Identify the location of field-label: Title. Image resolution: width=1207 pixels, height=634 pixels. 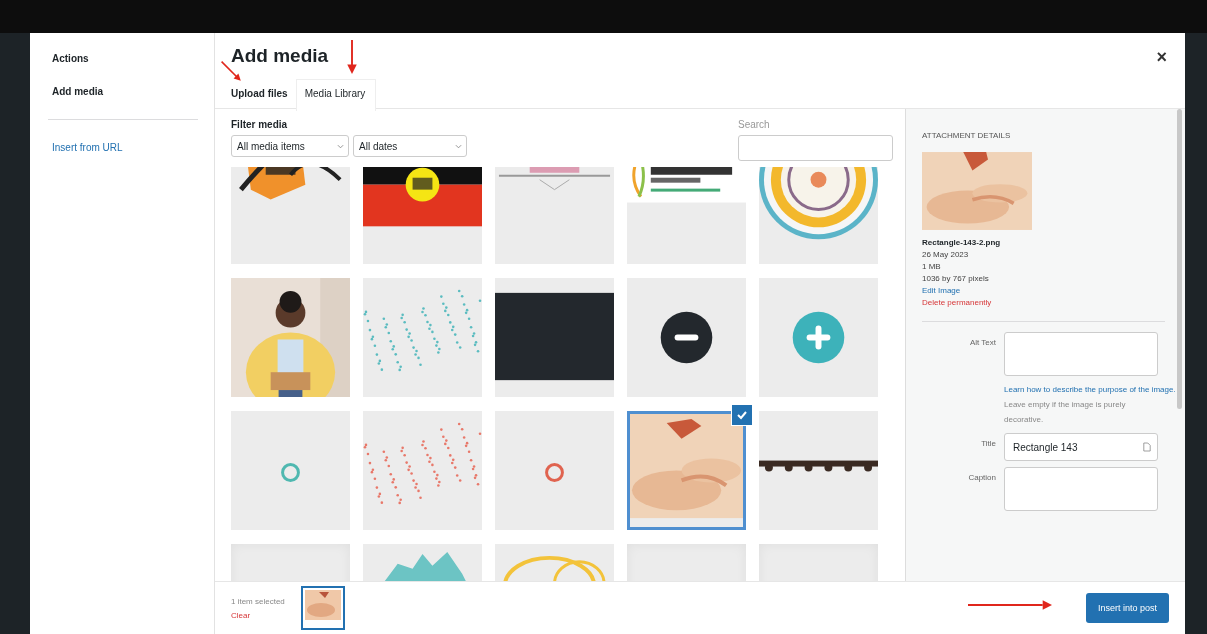
(988, 444).